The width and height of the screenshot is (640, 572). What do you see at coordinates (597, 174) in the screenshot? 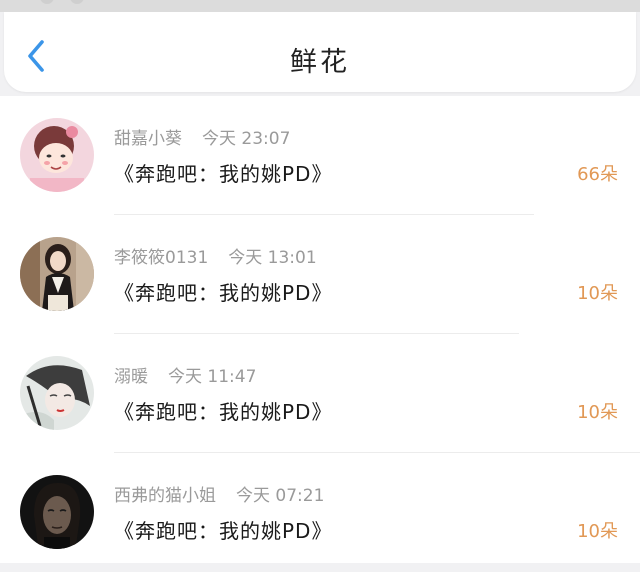
I see `flower-count: 66朵` at bounding box center [597, 174].